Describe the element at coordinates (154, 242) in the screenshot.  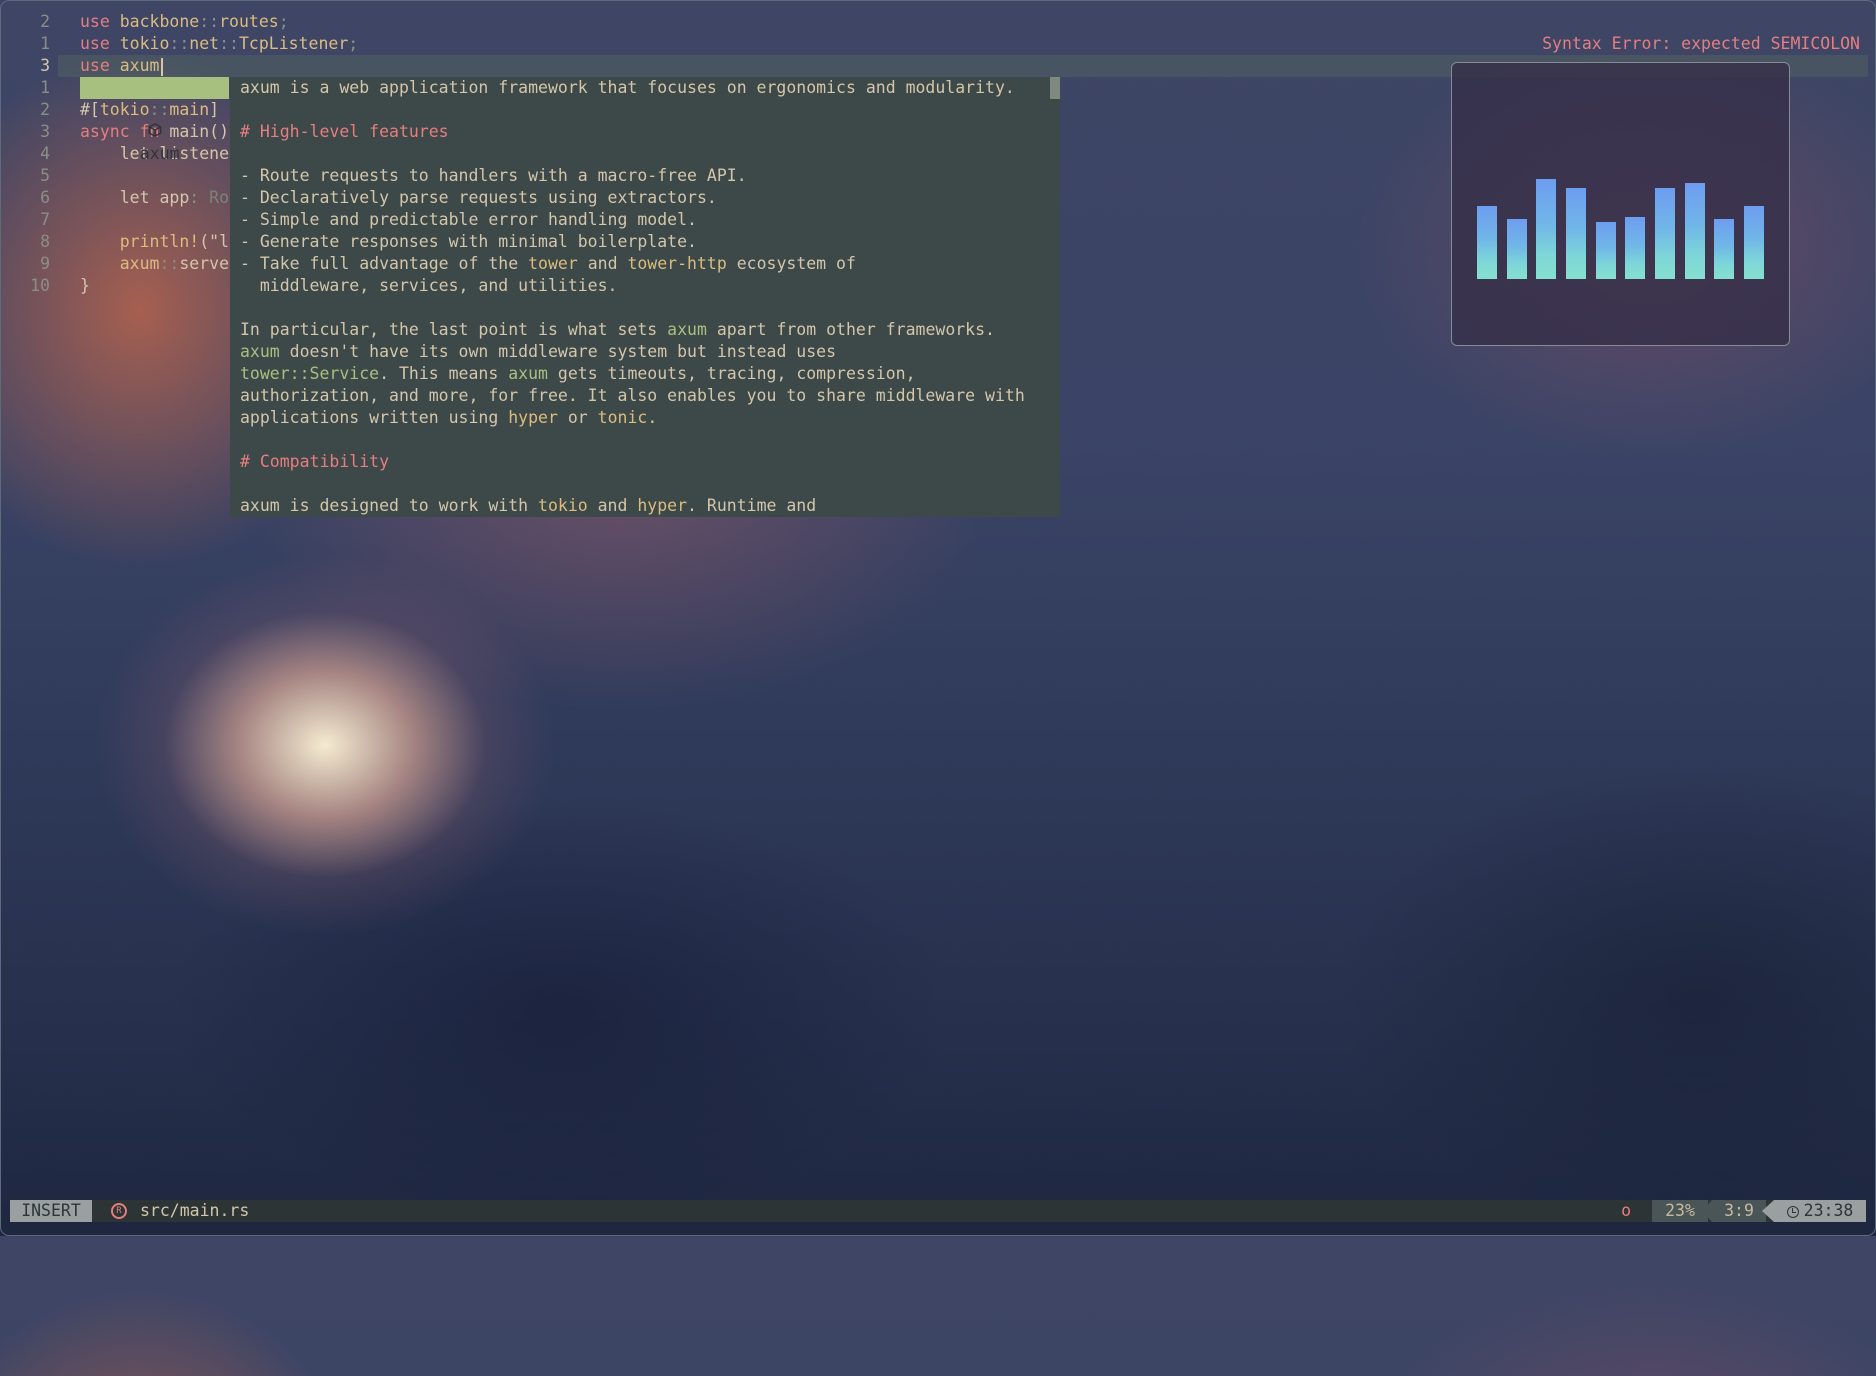
I see `code-text: println!("l` at that location.